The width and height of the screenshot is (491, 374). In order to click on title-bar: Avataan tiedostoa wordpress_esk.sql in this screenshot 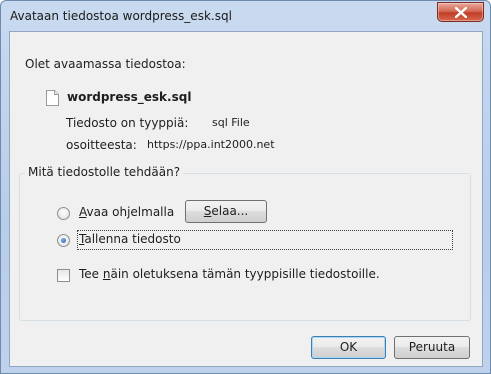, I will do `click(245, 16)`.